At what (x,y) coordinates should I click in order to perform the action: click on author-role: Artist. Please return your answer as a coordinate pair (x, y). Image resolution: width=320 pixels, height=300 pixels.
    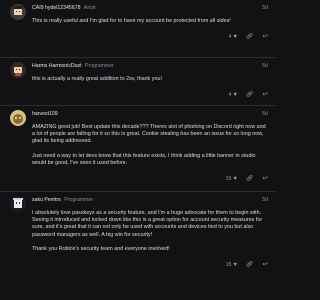
    Looking at the image, I should click on (89, 8).